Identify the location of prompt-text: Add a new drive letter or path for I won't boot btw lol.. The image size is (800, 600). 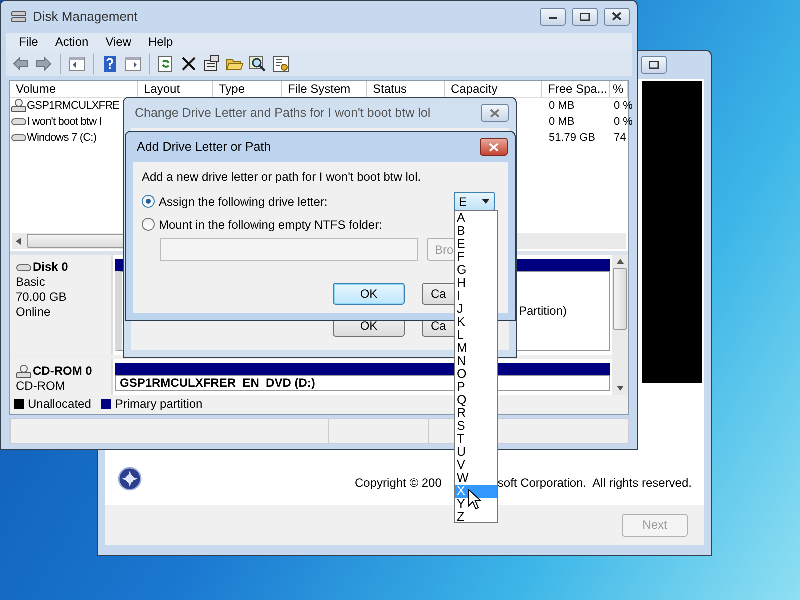
(282, 177).